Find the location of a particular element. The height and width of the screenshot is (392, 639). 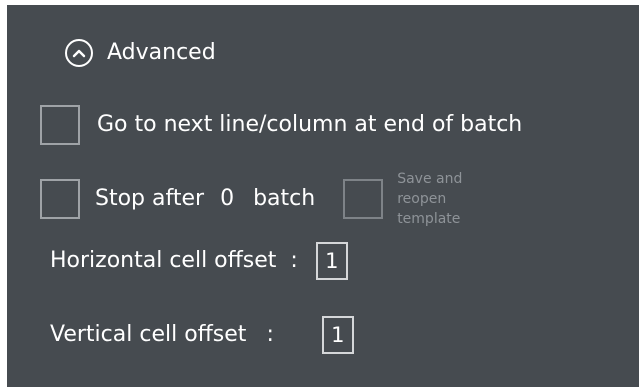

stop-after-checkbox is located at coordinates (60, 199).